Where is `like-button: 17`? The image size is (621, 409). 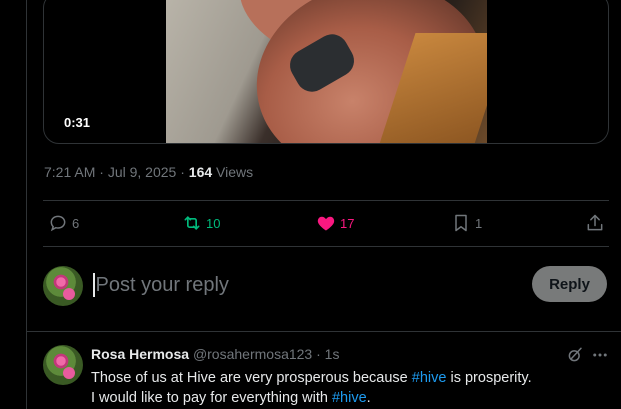 like-button: 17 is located at coordinates (335, 223).